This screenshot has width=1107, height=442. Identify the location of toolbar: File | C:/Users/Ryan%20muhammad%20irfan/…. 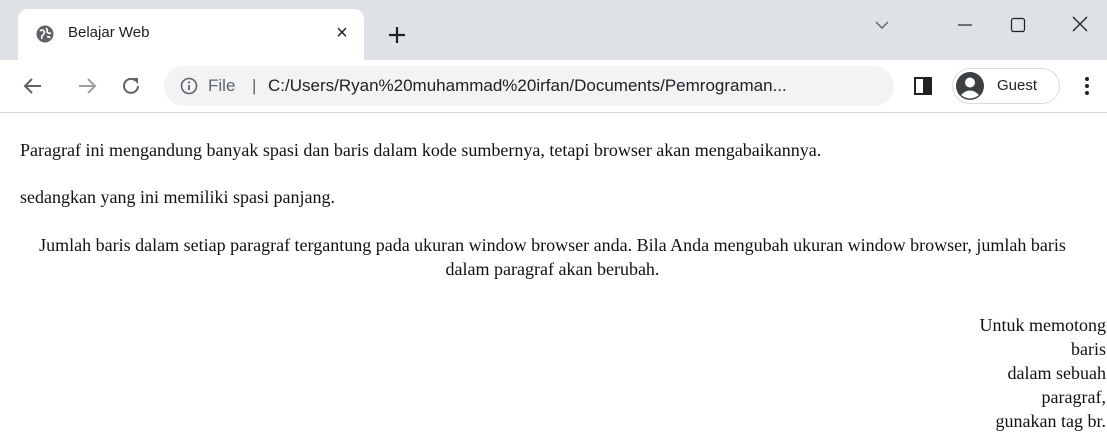
(553, 86).